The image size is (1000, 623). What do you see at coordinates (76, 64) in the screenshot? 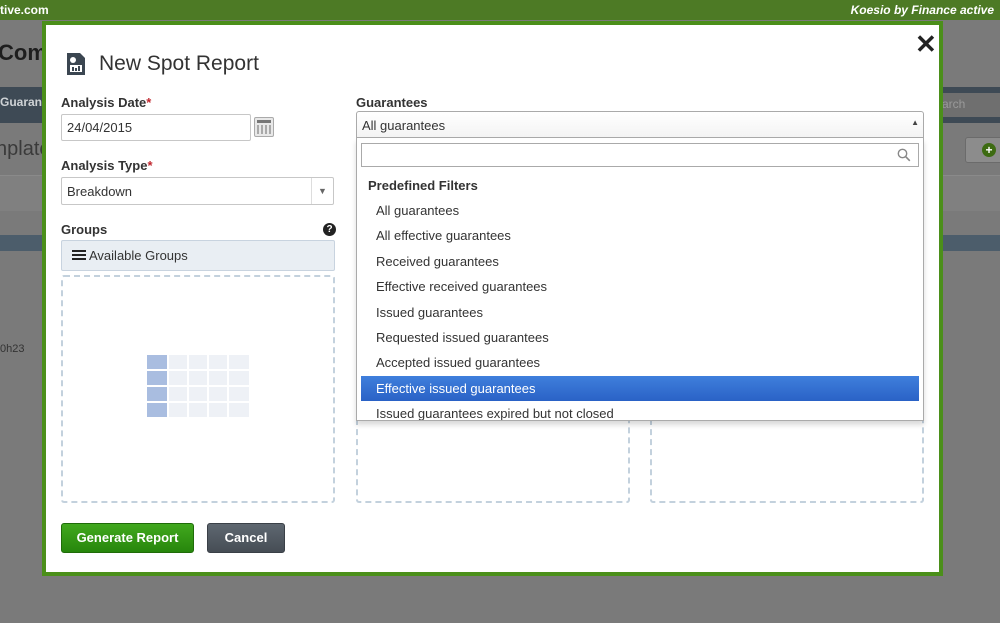
I see `report-icon` at bounding box center [76, 64].